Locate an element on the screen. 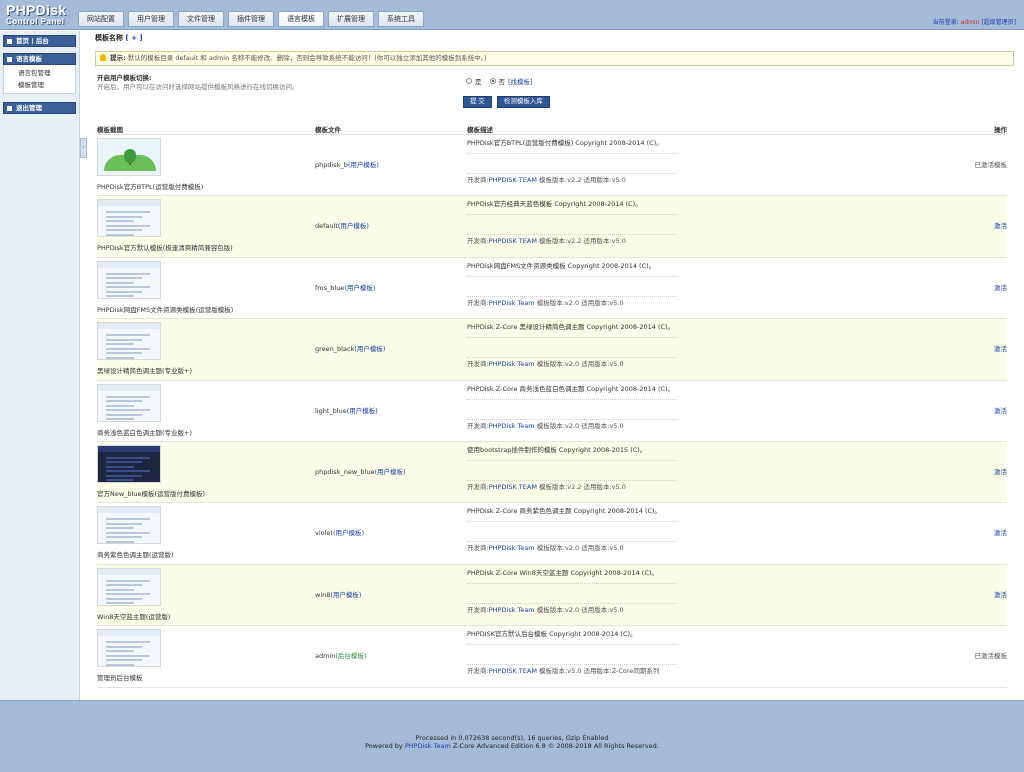 Image resolution: width=1024 pixels, height=772 pixels. action-buttons: 提 交 检测模板入库 is located at coordinates (506, 102).